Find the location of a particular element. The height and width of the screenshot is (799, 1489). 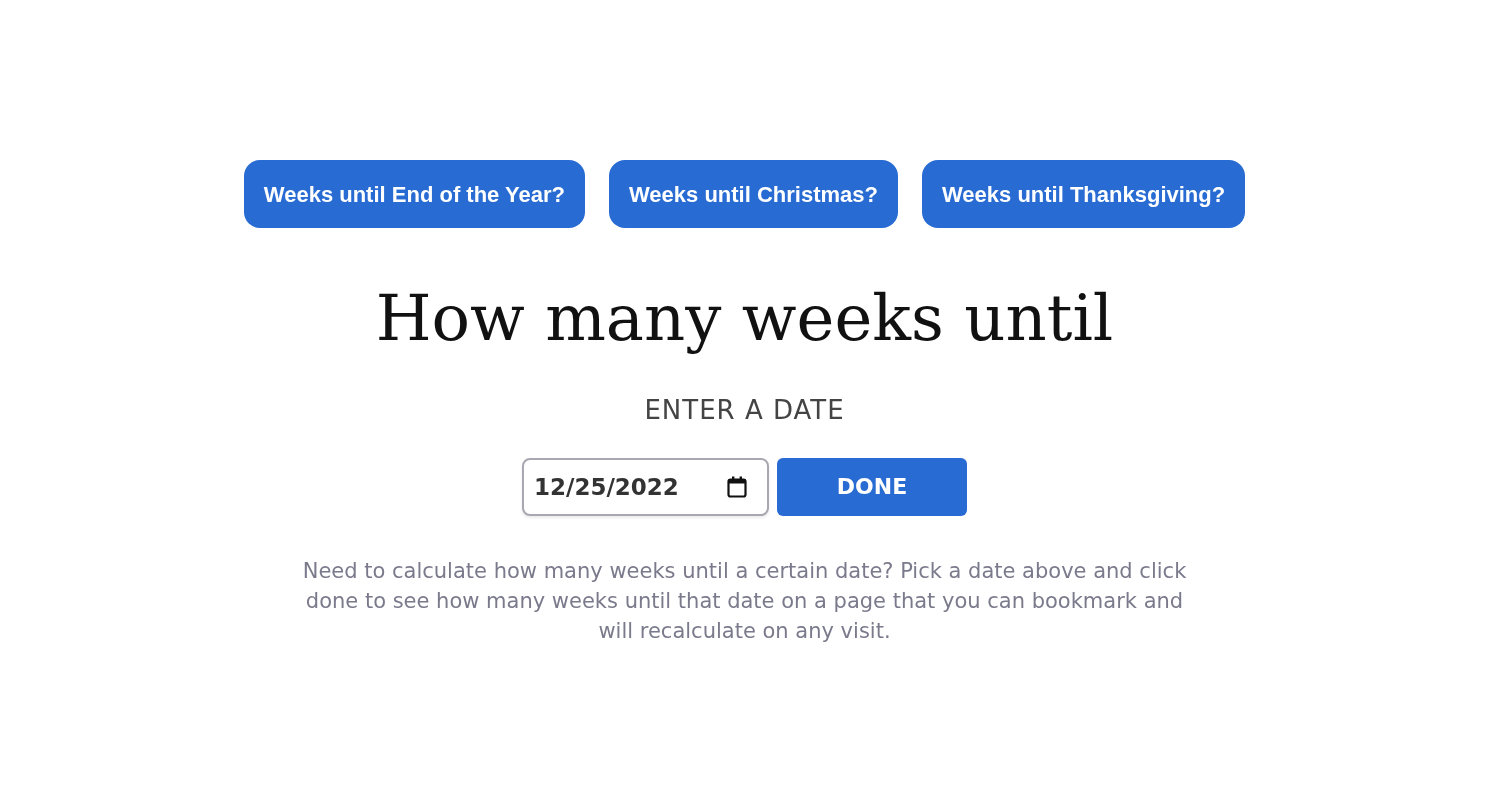

date-field: 12/25/2022 is located at coordinates (645, 486).